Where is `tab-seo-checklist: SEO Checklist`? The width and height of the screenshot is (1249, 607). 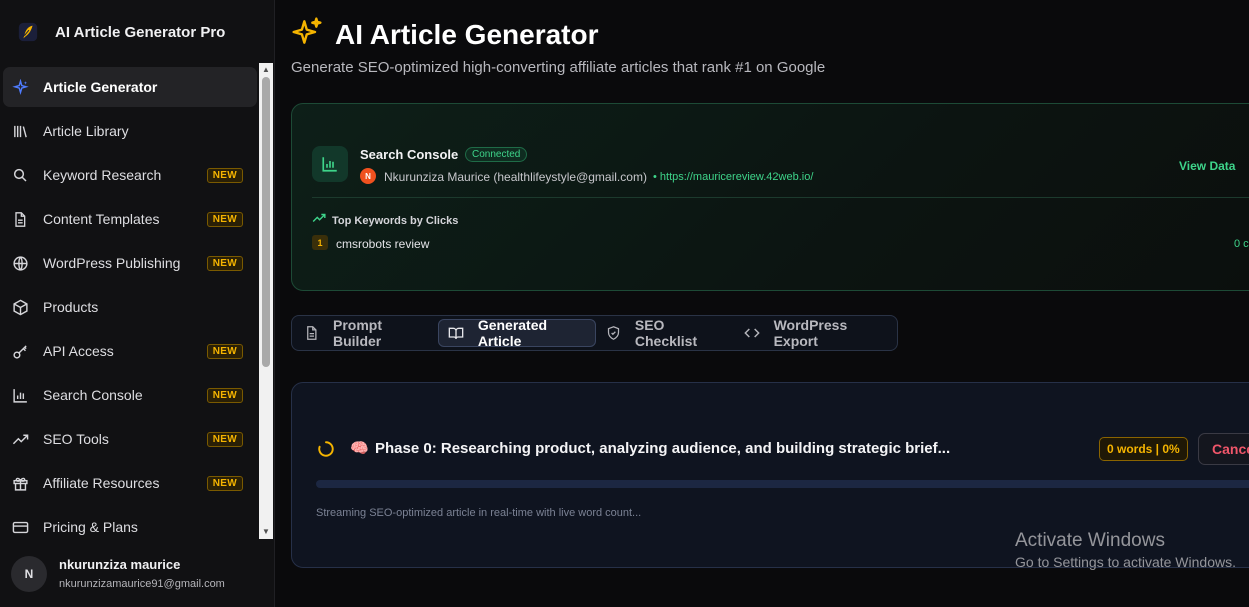 tab-seo-checklist: SEO Checklist is located at coordinates (665, 333).